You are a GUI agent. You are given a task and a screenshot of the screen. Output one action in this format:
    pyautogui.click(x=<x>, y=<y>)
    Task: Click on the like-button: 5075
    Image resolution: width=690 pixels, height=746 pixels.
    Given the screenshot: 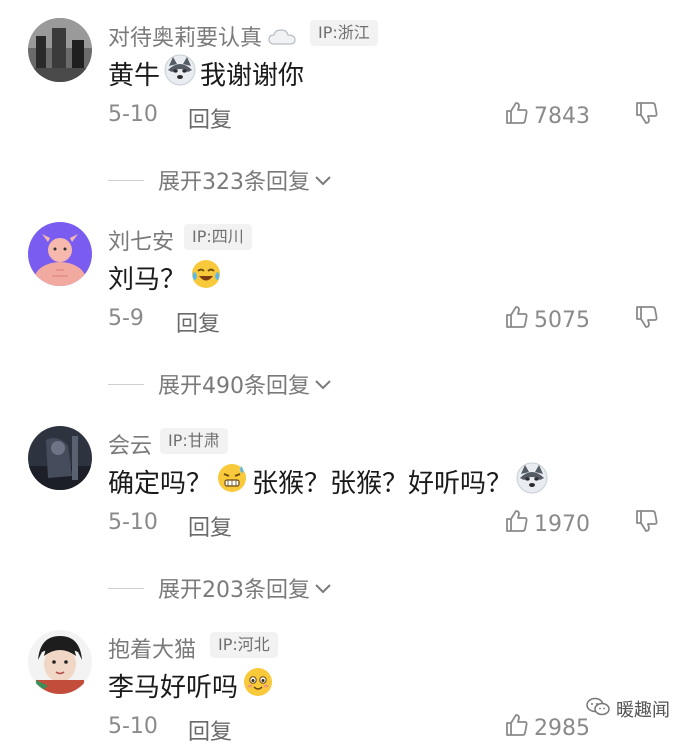 What is the action you would take?
    pyautogui.click(x=547, y=320)
    